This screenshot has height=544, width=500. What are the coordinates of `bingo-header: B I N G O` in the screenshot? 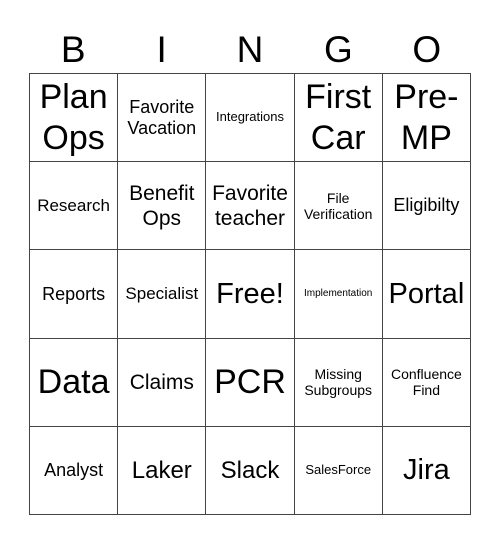 It's located at (250, 50).